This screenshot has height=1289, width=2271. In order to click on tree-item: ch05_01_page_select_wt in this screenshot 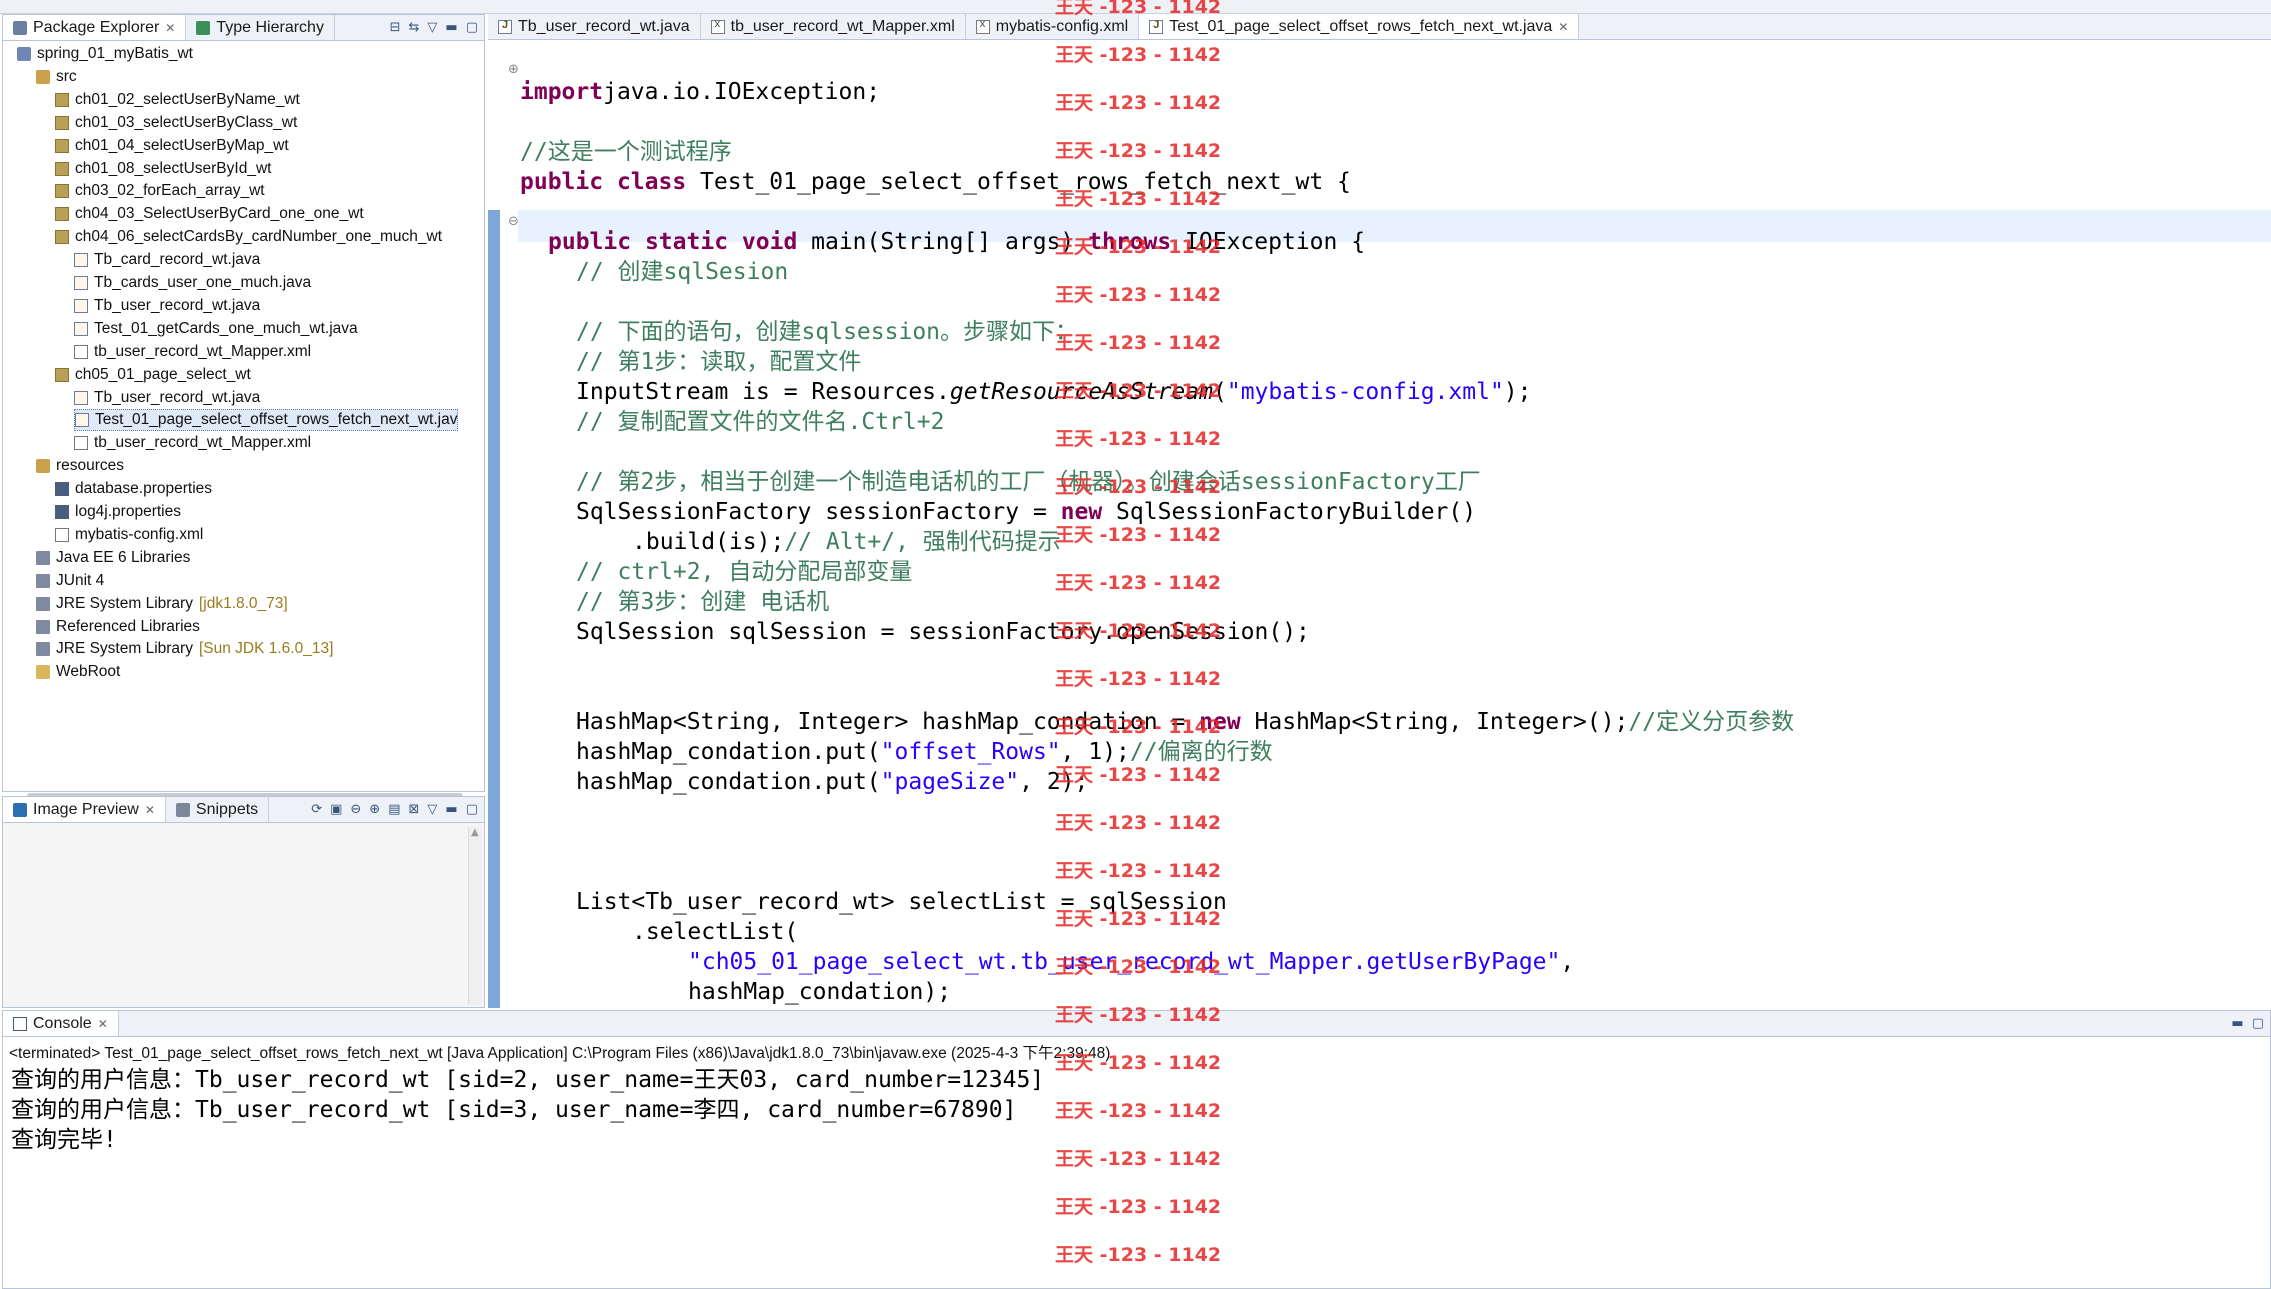, I will do `click(153, 375)`.